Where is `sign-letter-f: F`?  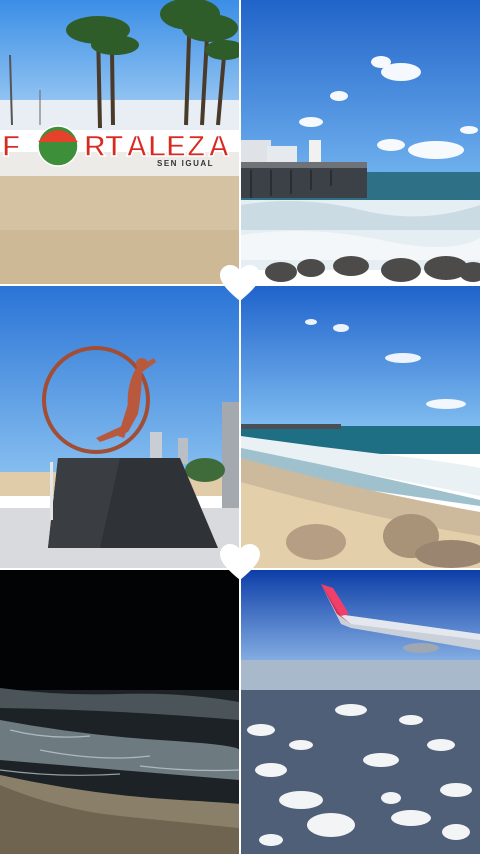
sign-letter-f: F is located at coordinates (11, 146).